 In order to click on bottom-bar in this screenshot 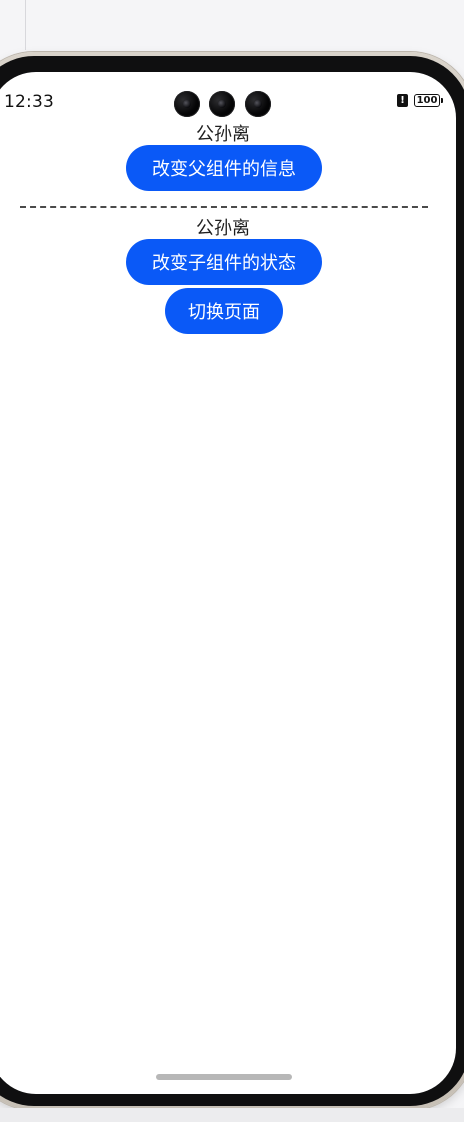, I will do `click(232, 1115)`.